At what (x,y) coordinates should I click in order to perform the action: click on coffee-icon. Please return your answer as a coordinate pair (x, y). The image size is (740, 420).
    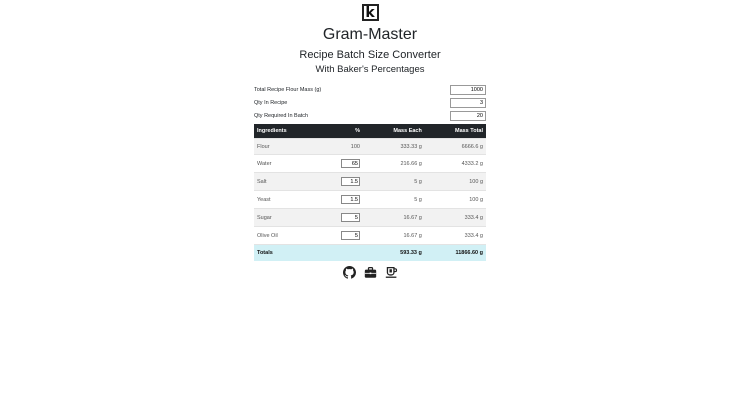
    Looking at the image, I should click on (391, 272).